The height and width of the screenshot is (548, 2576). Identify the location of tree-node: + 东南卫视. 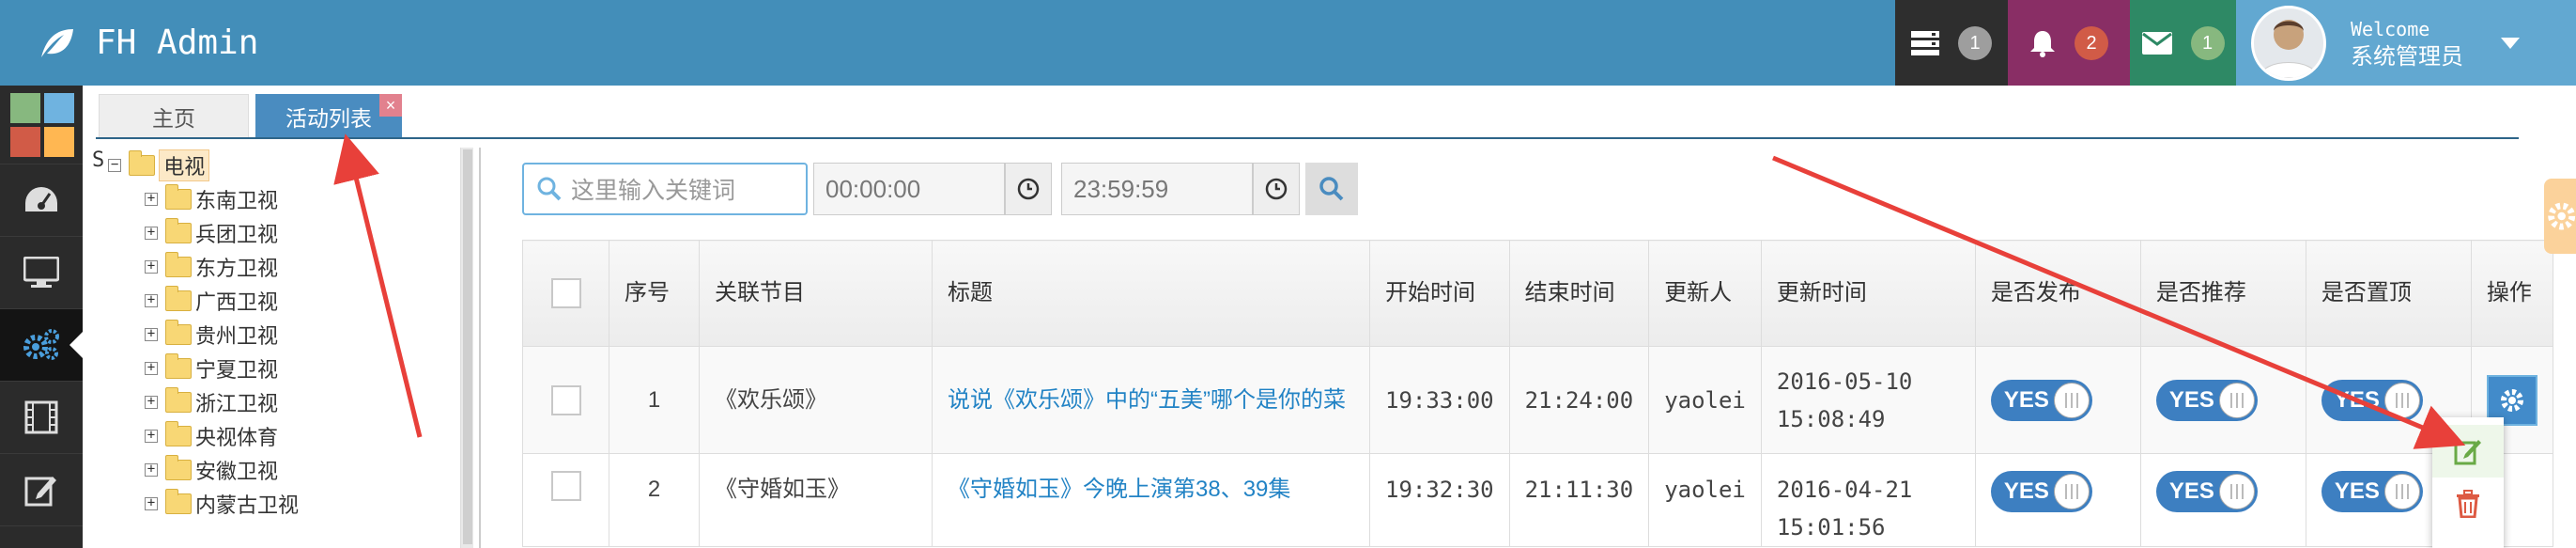
(211, 199).